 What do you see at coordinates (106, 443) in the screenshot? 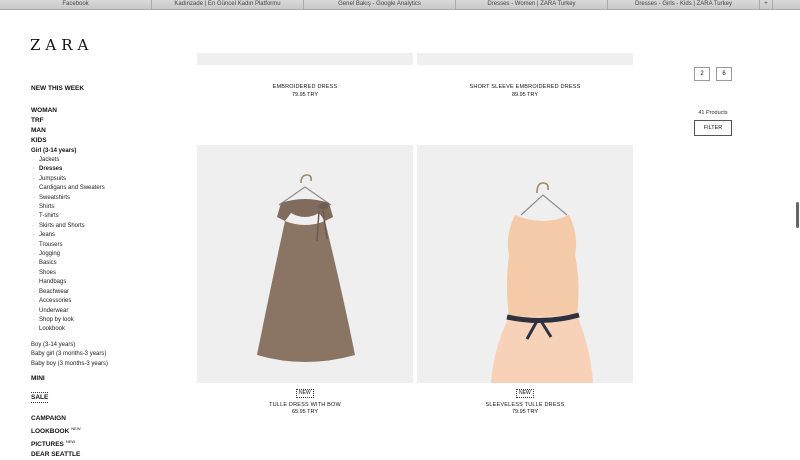
I see `nav-pictures: PICTURES NEW` at bounding box center [106, 443].